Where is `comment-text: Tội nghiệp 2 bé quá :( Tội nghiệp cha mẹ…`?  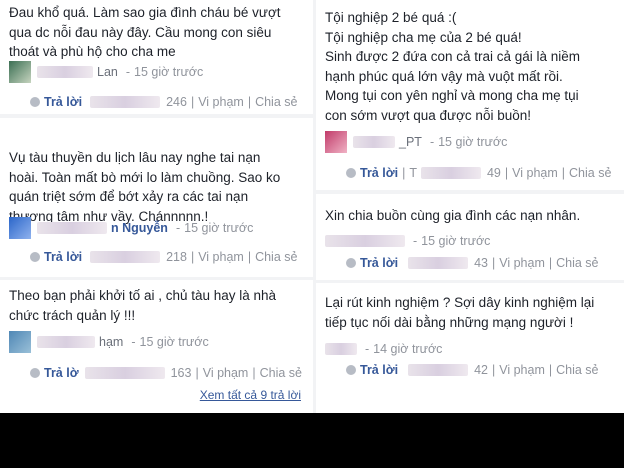
comment-text: Tội nghiệp 2 bé quá :( Tội nghiệp cha mẹ… is located at coordinates (453, 66).